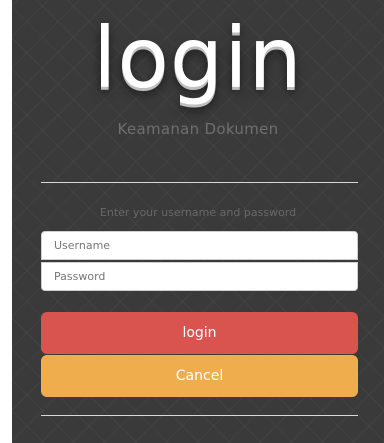 The height and width of the screenshot is (443, 384). What do you see at coordinates (199, 415) in the screenshot?
I see `bottom-divider` at bounding box center [199, 415].